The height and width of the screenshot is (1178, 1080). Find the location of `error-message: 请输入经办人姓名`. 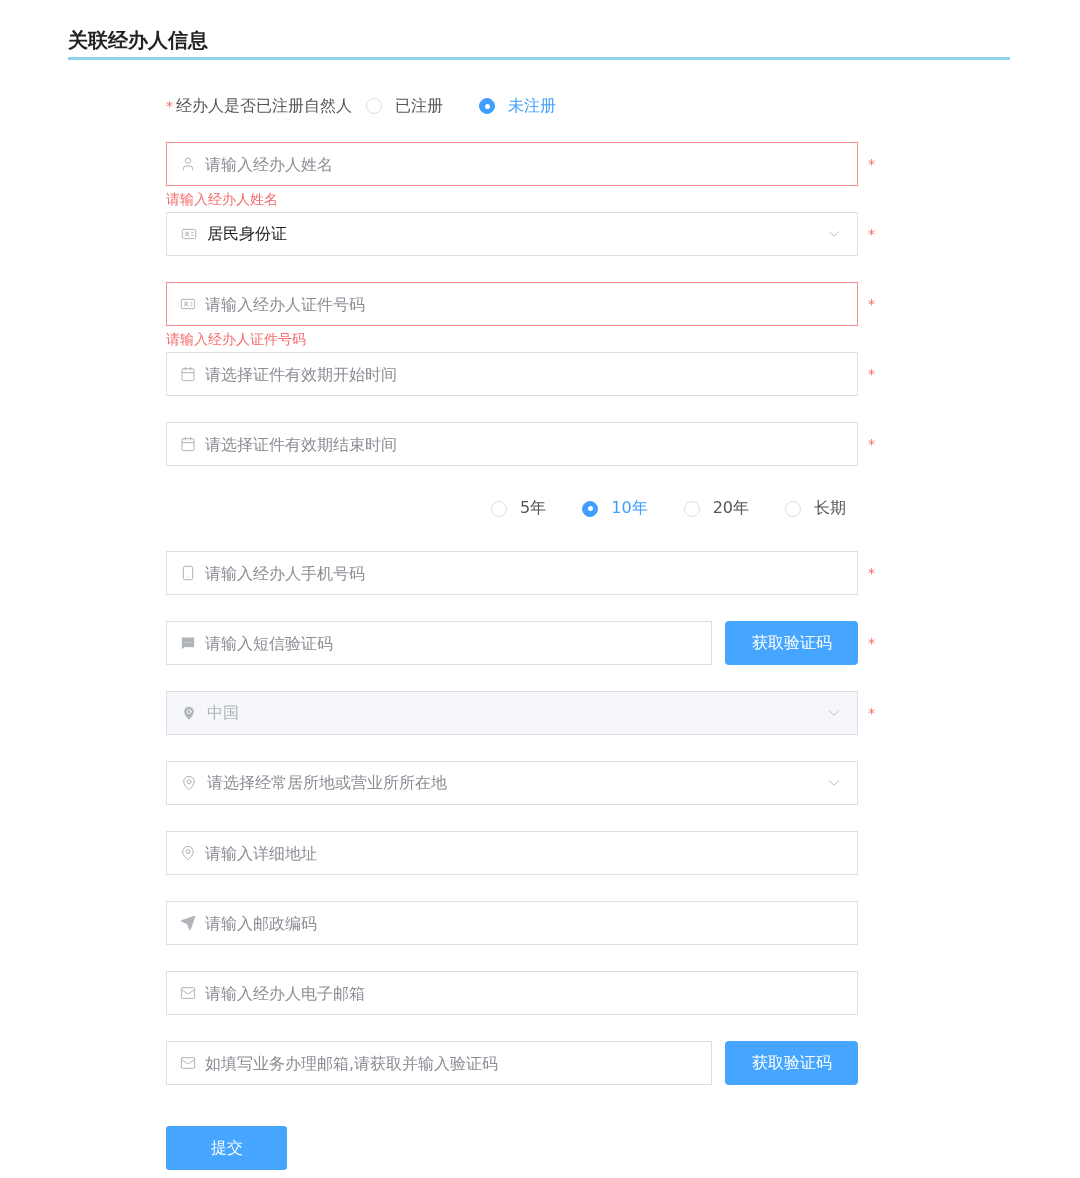

error-message: 请输入经办人姓名 is located at coordinates (222, 199).